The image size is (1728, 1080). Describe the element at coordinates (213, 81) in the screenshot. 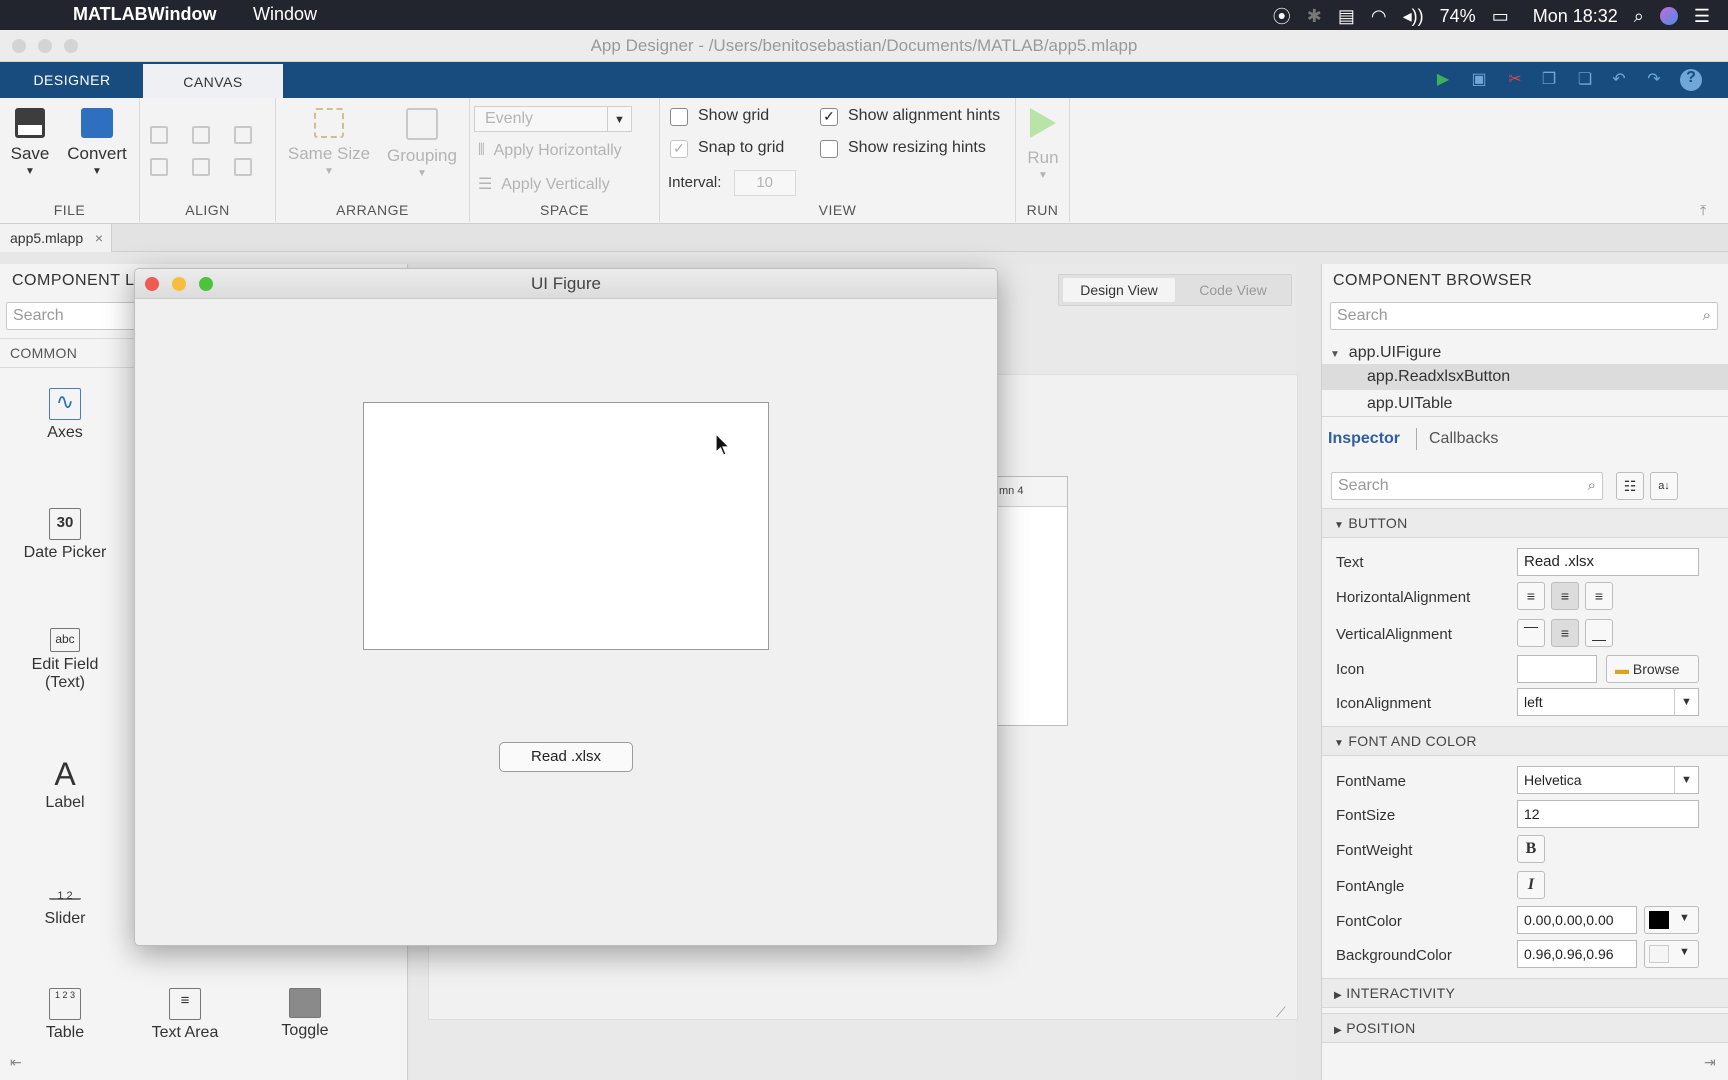

I see `tab-canvas: CANVAS` at that location.